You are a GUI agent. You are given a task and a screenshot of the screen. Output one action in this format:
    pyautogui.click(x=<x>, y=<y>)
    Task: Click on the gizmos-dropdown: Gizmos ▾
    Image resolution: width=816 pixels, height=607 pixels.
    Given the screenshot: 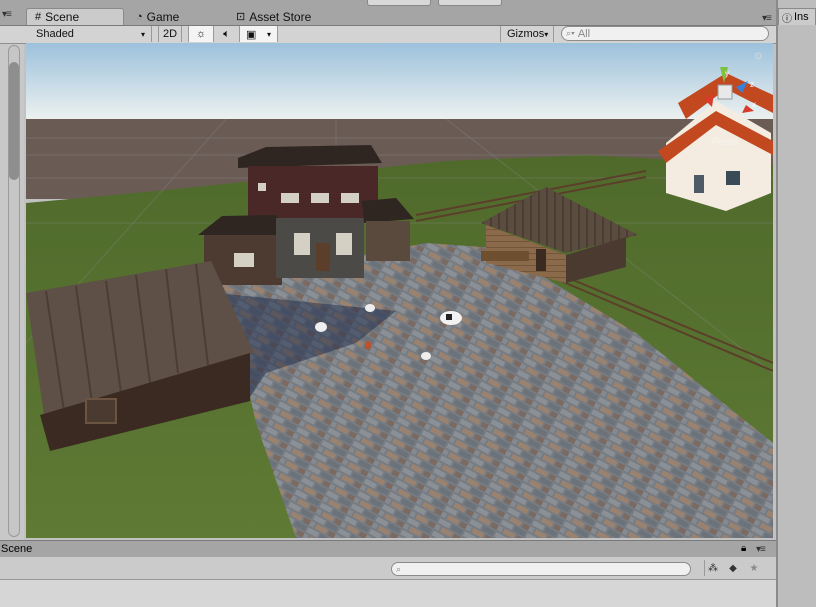 What is the action you would take?
    pyautogui.click(x=527, y=34)
    